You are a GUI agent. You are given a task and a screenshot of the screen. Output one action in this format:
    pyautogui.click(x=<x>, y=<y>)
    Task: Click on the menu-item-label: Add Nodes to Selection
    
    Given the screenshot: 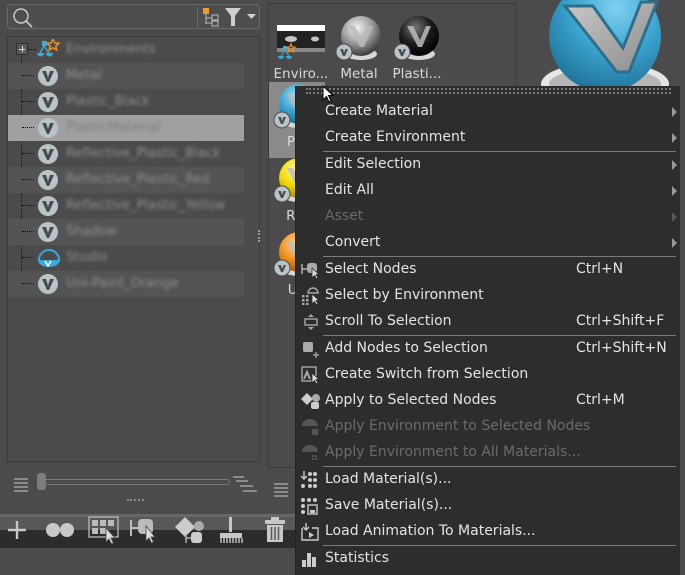 What is the action you would take?
    pyautogui.click(x=406, y=348)
    